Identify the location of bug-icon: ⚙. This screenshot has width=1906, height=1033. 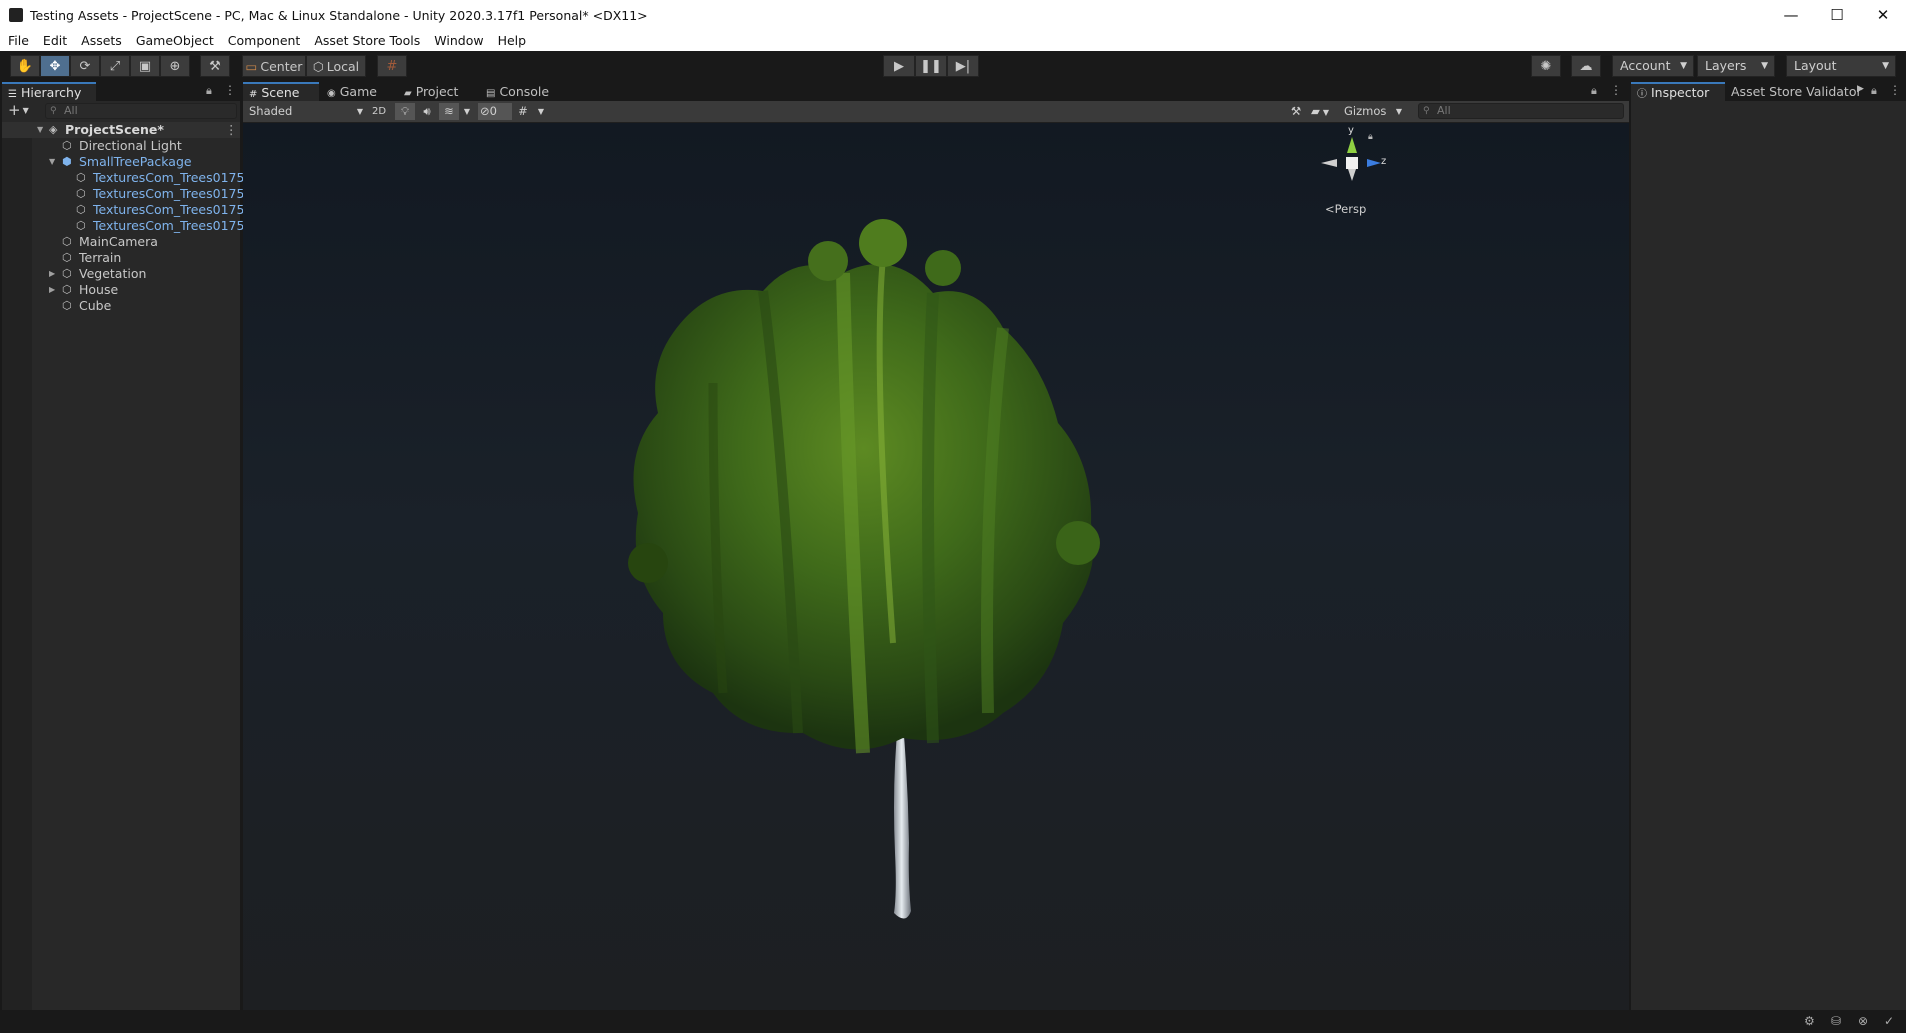
(1809, 1021).